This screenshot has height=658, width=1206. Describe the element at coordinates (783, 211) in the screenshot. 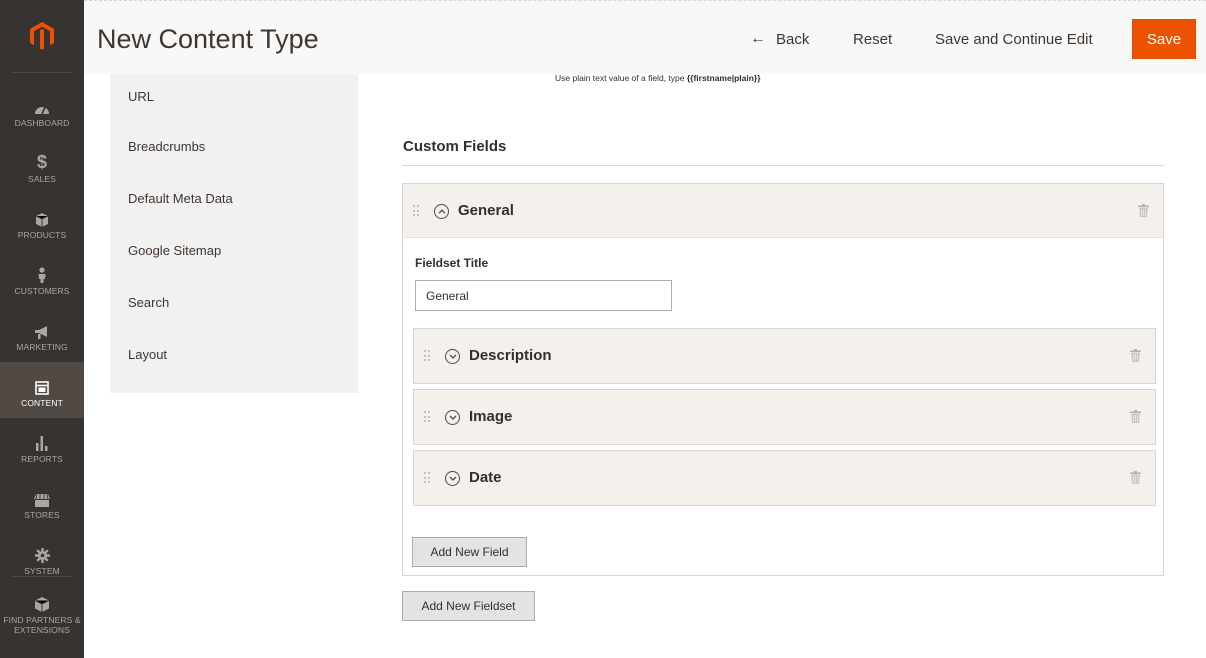

I see `fieldset-header: General` at that location.